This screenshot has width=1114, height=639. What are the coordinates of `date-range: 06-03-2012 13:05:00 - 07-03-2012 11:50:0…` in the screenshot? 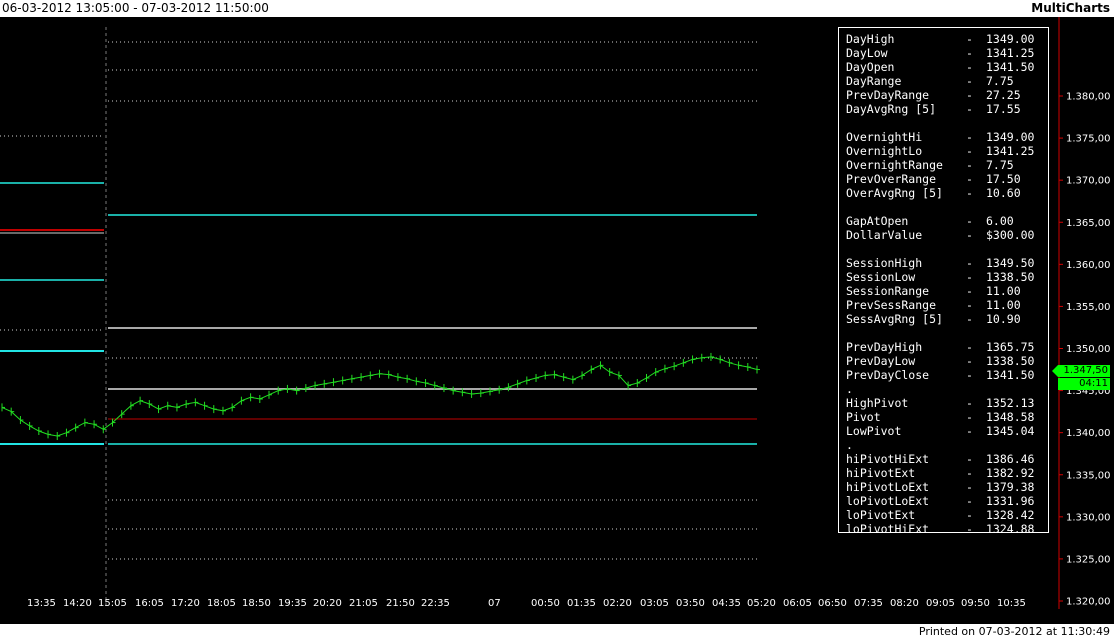 It's located at (135, 8).